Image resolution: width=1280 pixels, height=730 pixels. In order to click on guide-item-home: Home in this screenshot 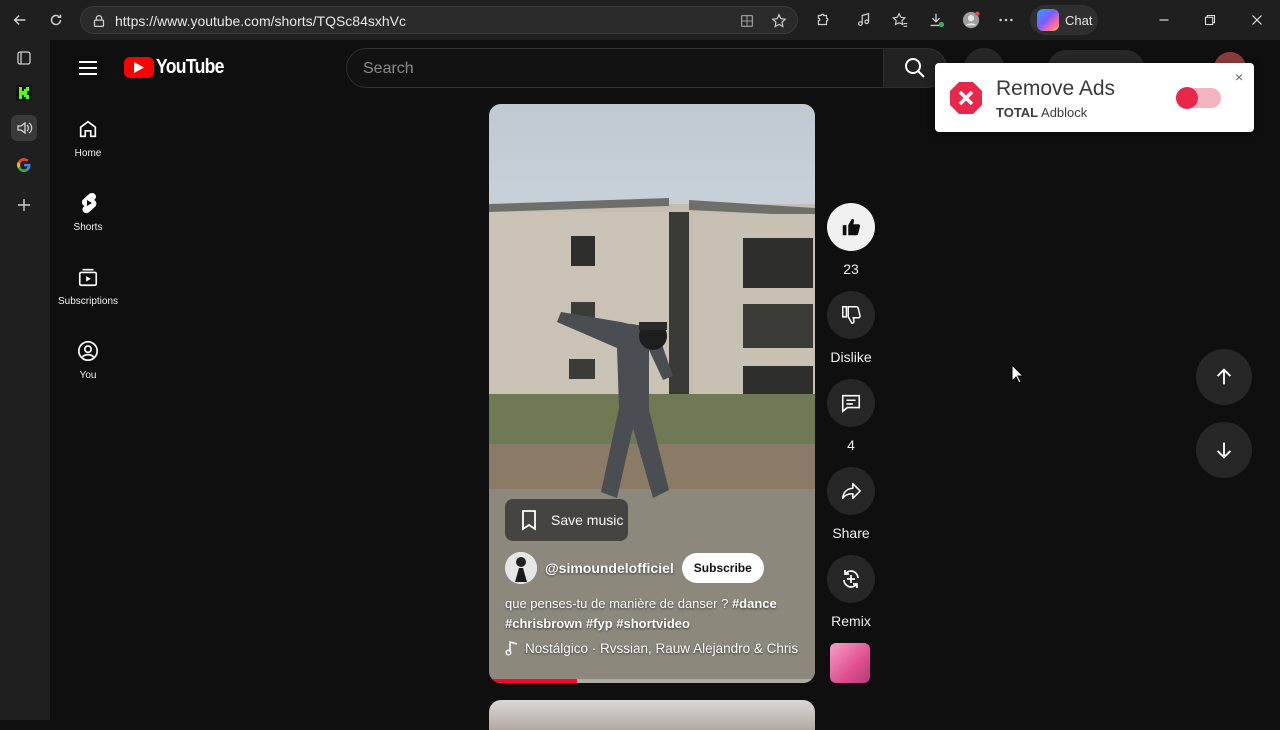, I will do `click(88, 137)`.